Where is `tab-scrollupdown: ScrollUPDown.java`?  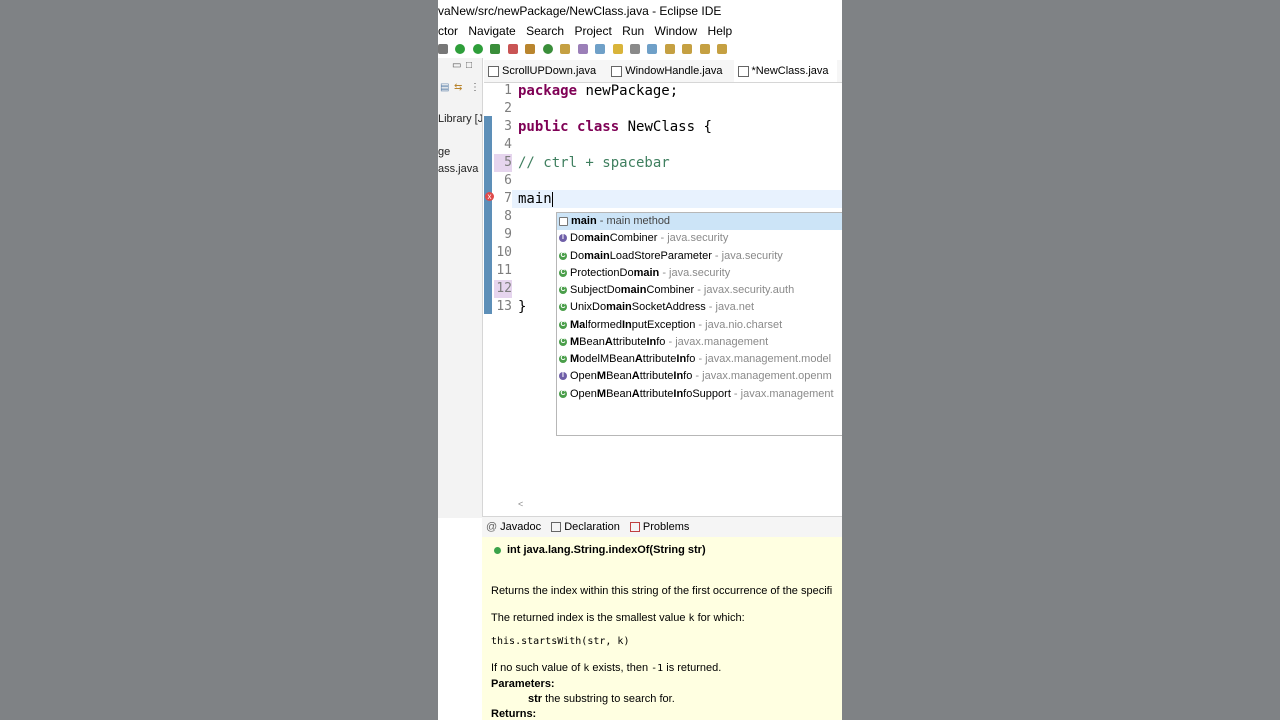
tab-scrollupdown: ScrollUPDown.java is located at coordinates (544, 71).